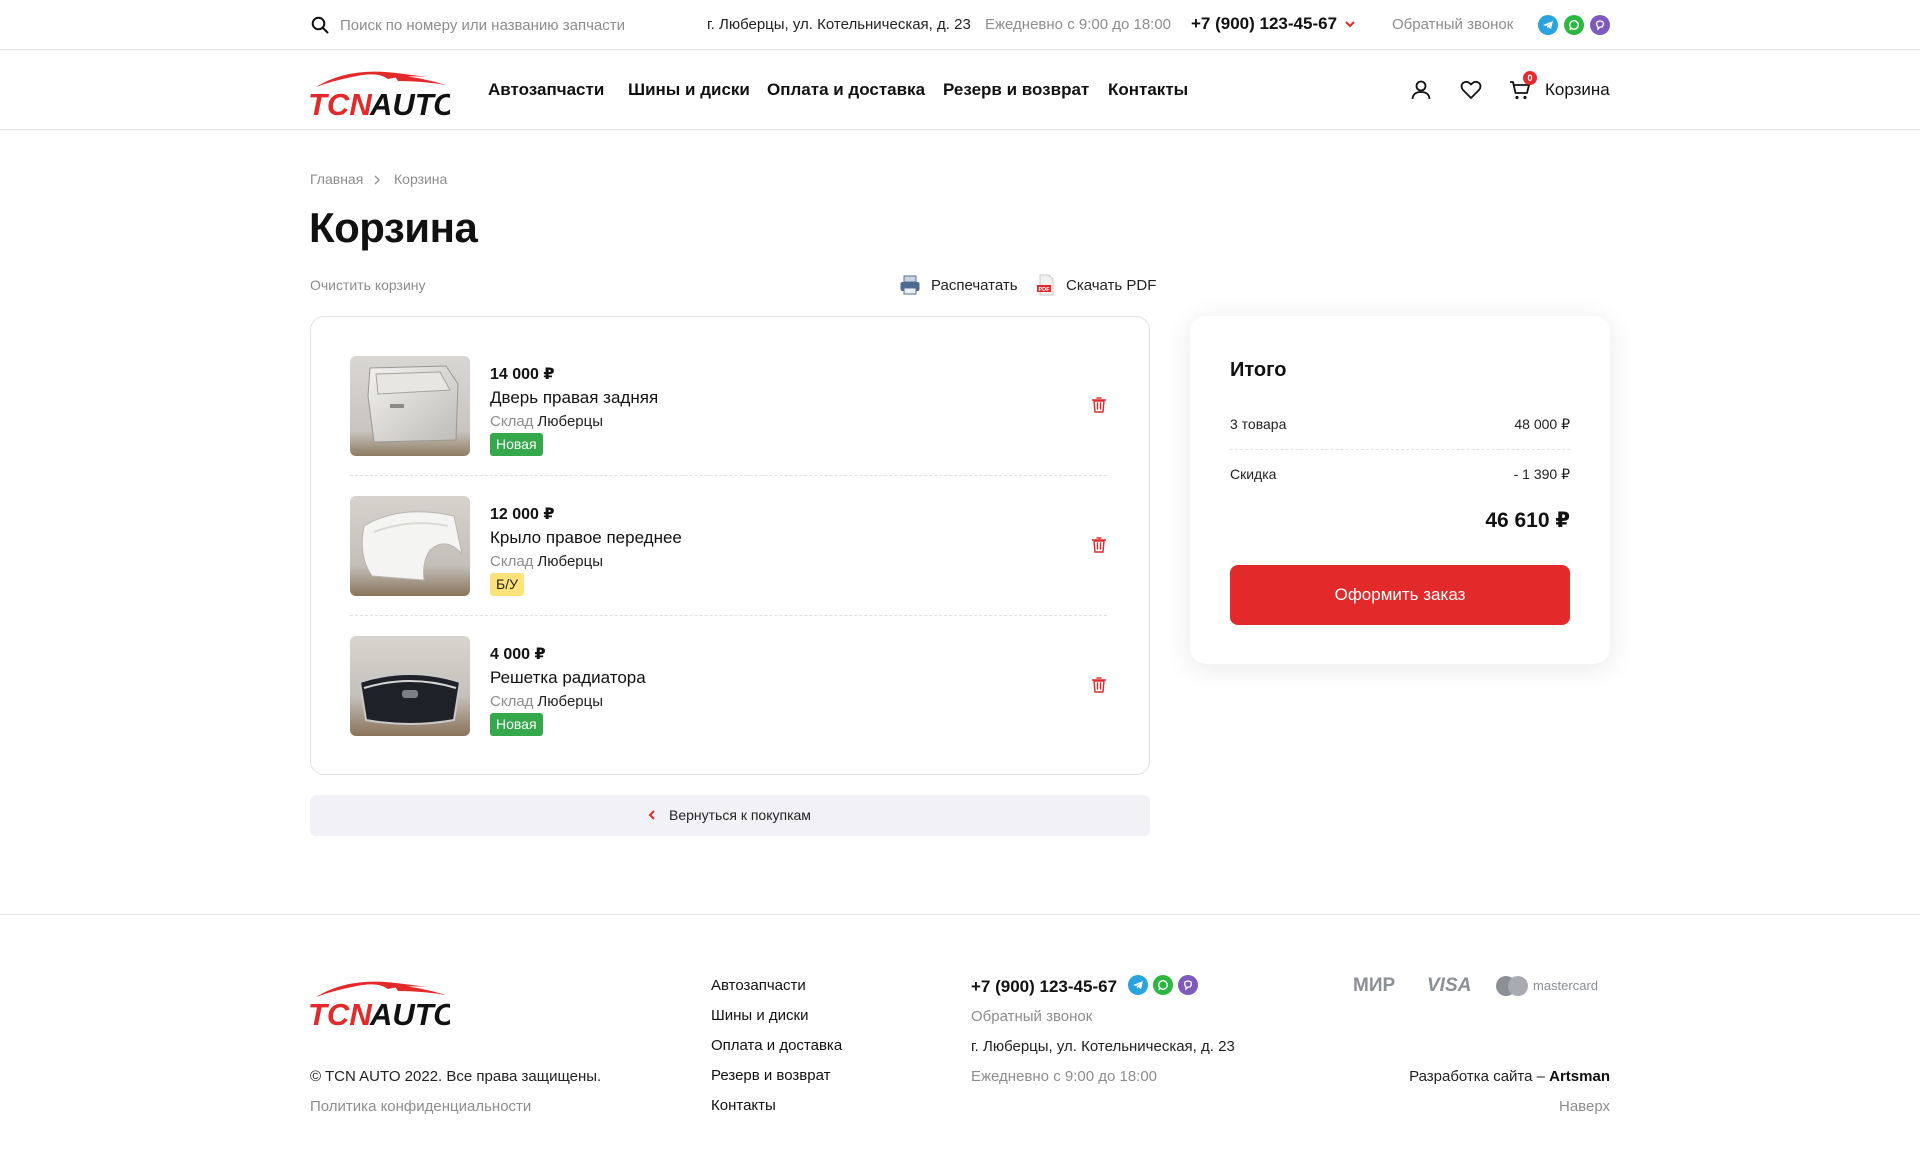  Describe the element at coordinates (368, 285) in the screenshot. I see `clear-cart-link: Очистить корзину` at that location.